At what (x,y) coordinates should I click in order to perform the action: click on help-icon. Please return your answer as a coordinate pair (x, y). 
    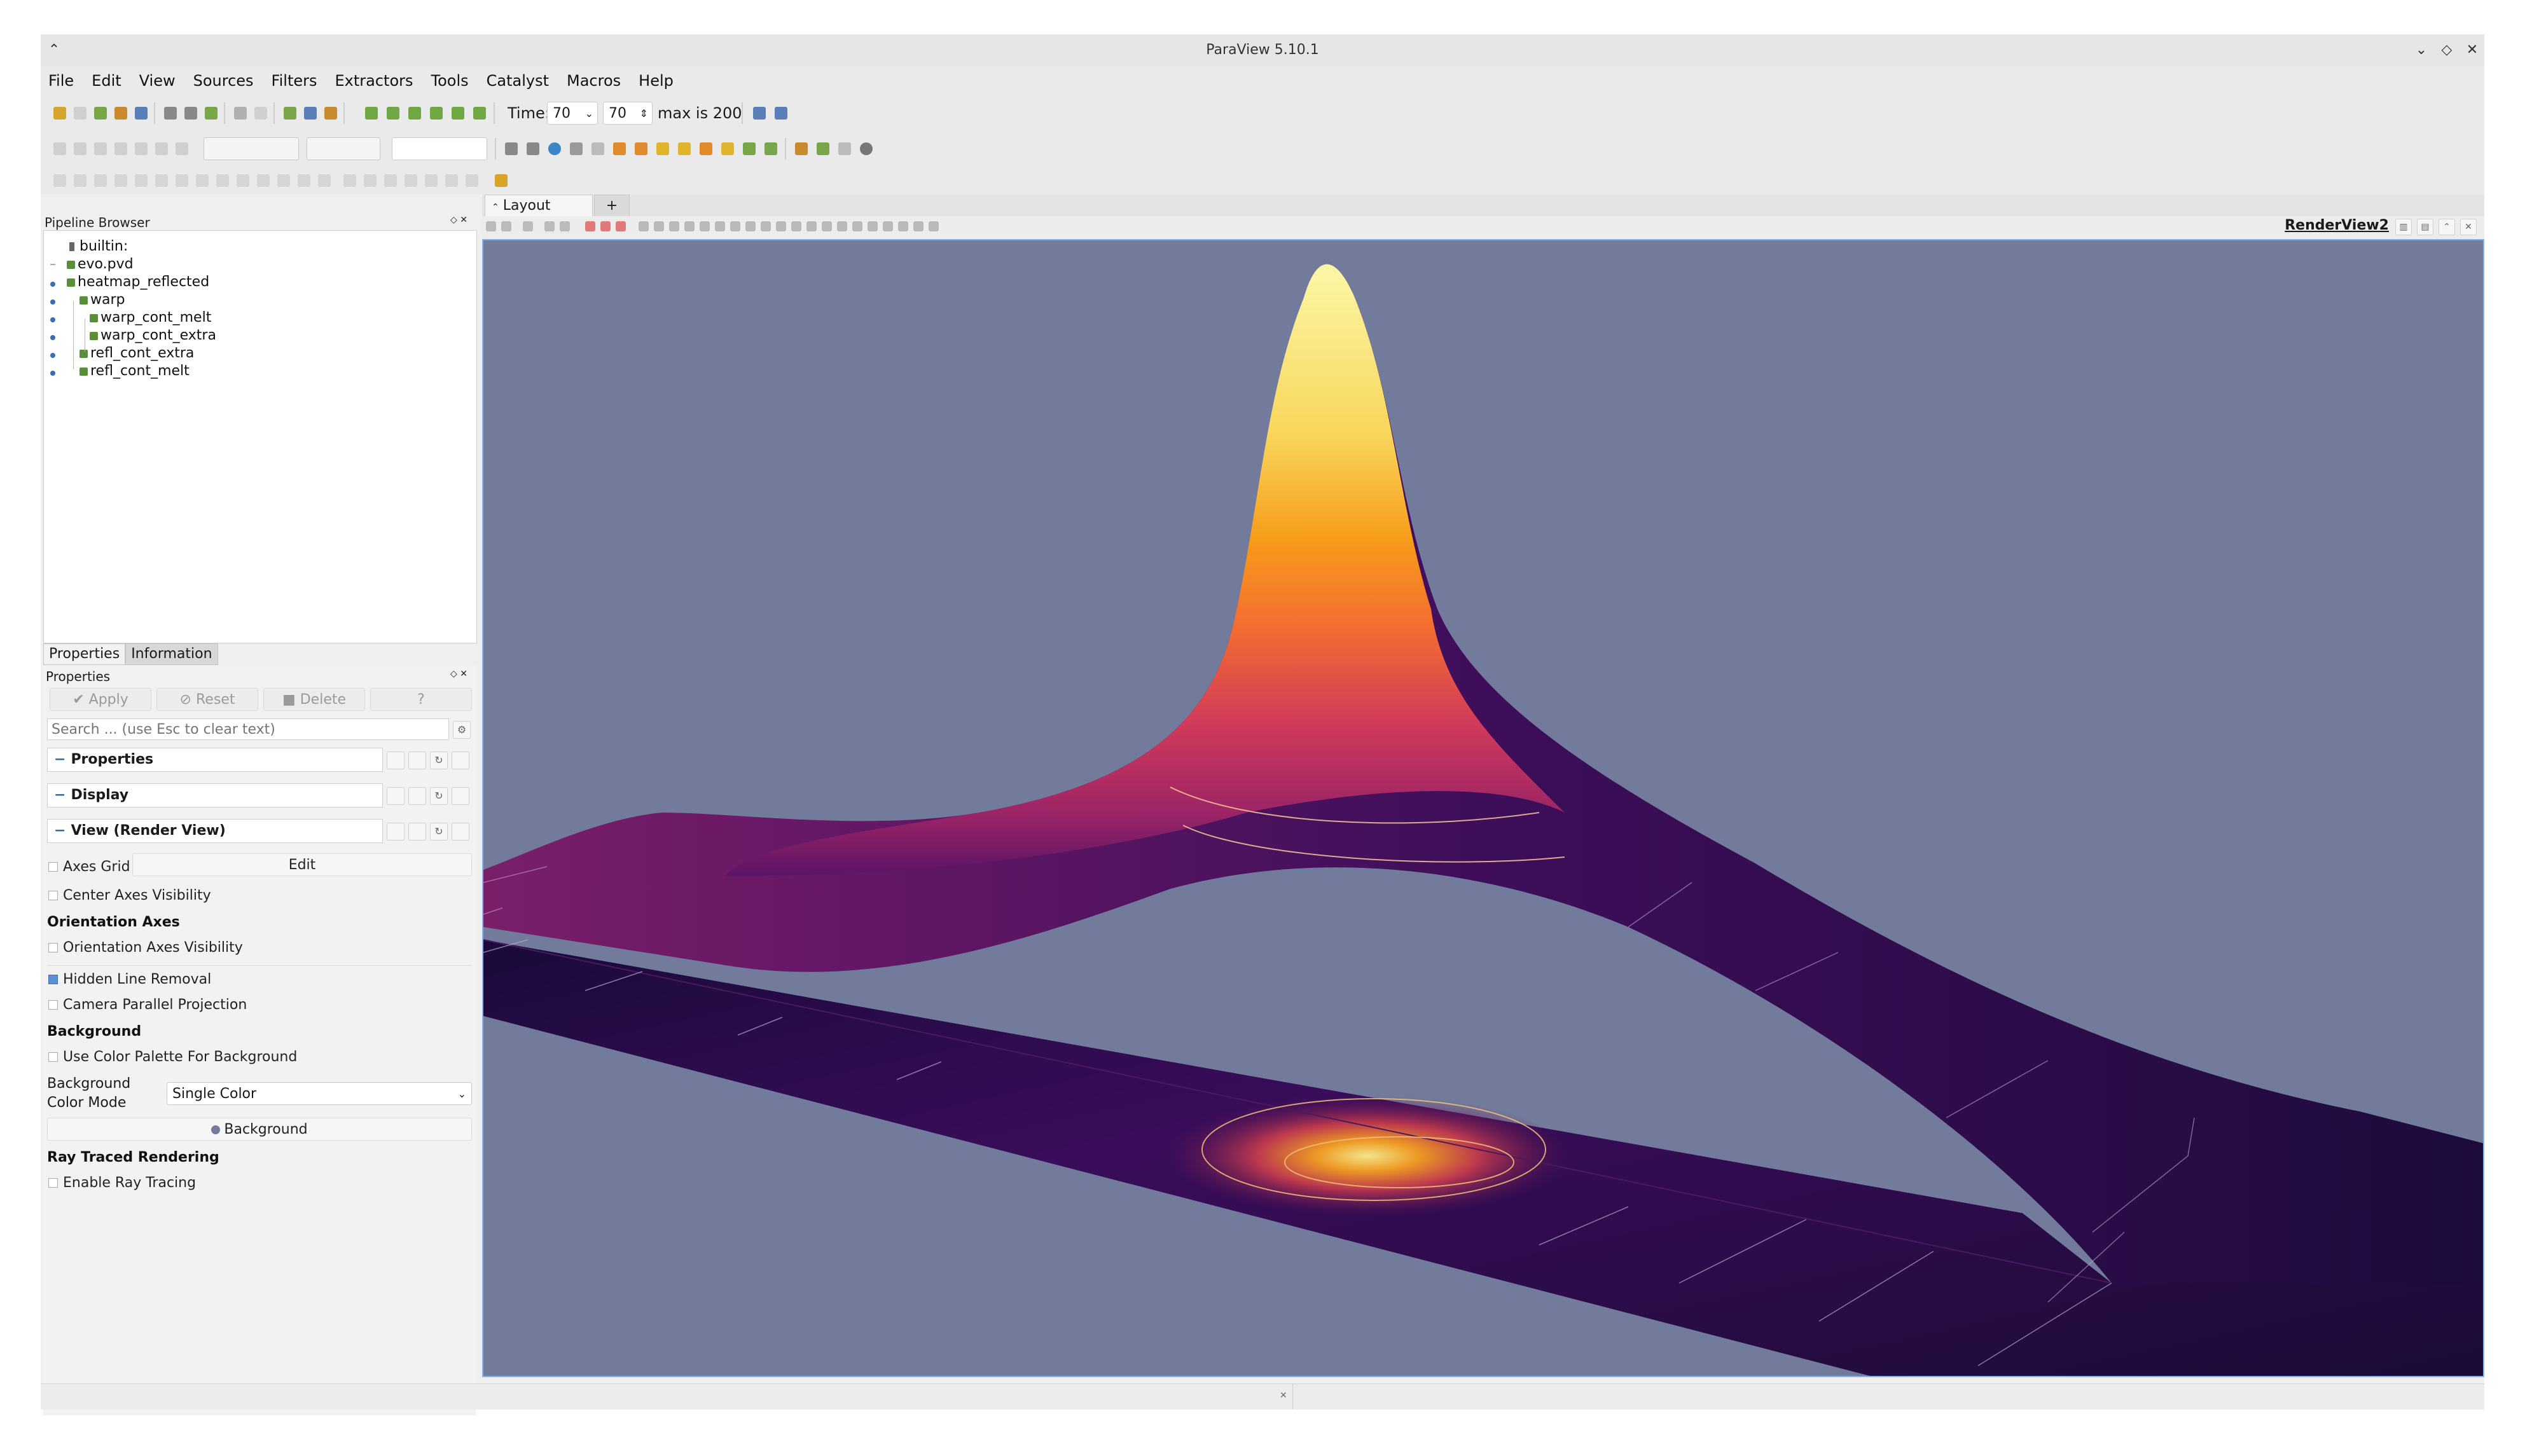
    Looking at the image, I should click on (141, 114).